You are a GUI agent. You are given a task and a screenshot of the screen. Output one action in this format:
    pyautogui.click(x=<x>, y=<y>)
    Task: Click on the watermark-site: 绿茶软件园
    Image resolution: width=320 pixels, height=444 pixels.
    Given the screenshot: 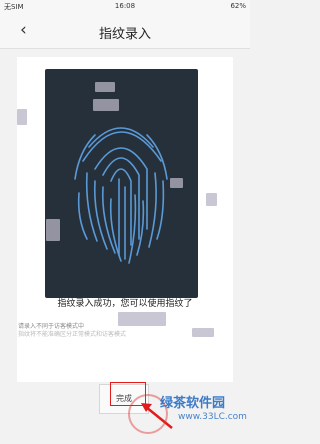 What is the action you would take?
    pyautogui.click(x=193, y=403)
    